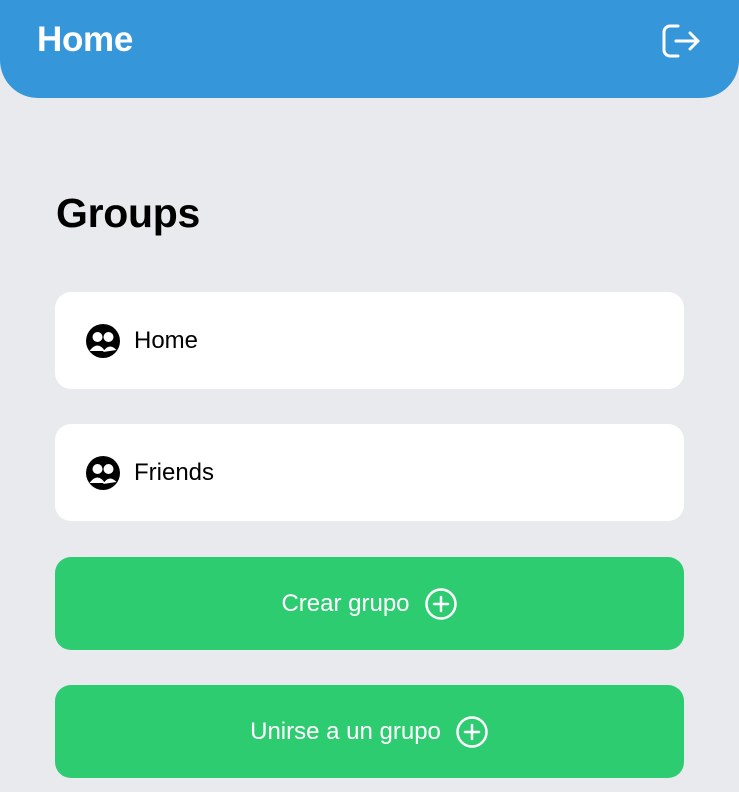 This screenshot has width=739, height=792. I want to click on join-group-label: Unirse a un grupo, so click(345, 731).